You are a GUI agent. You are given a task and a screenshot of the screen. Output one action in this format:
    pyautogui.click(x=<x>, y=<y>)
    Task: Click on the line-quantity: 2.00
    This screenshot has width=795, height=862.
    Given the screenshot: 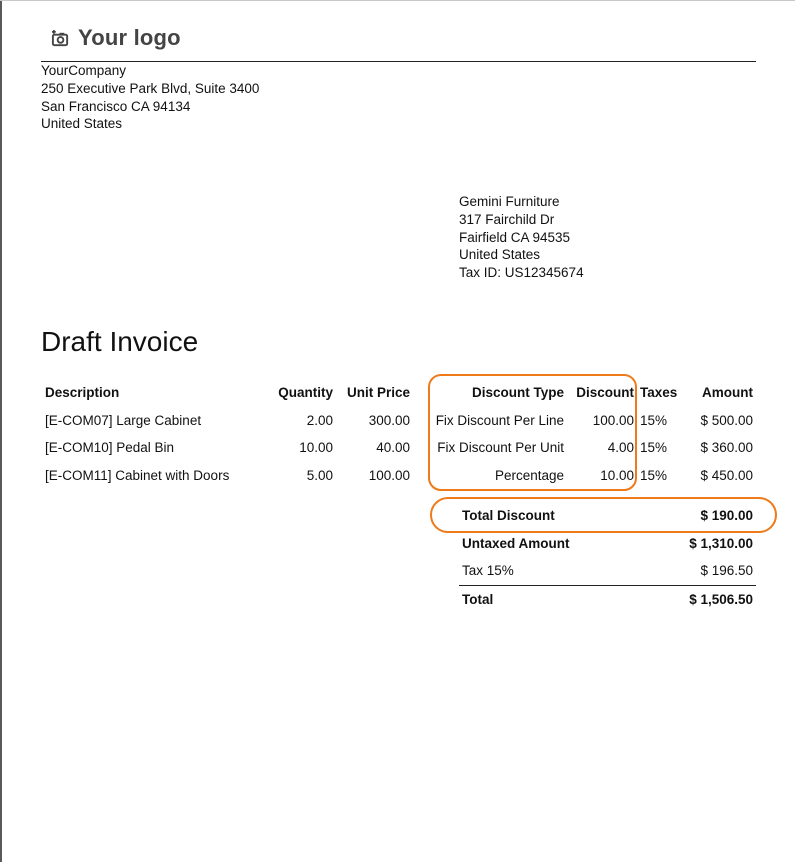 What is the action you would take?
    pyautogui.click(x=319, y=420)
    